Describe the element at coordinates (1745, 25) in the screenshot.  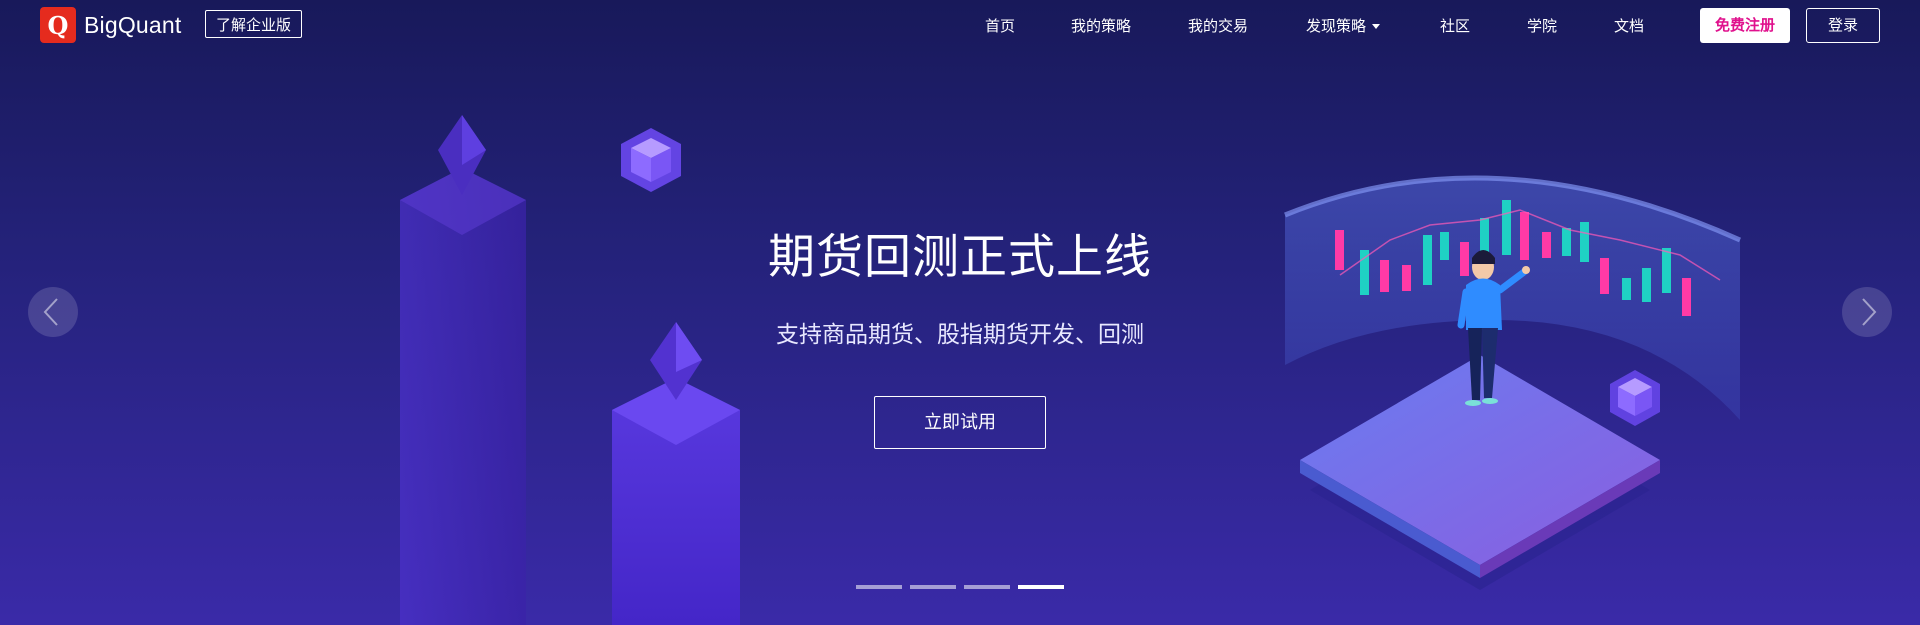
I see `register-button: 免费注册` at that location.